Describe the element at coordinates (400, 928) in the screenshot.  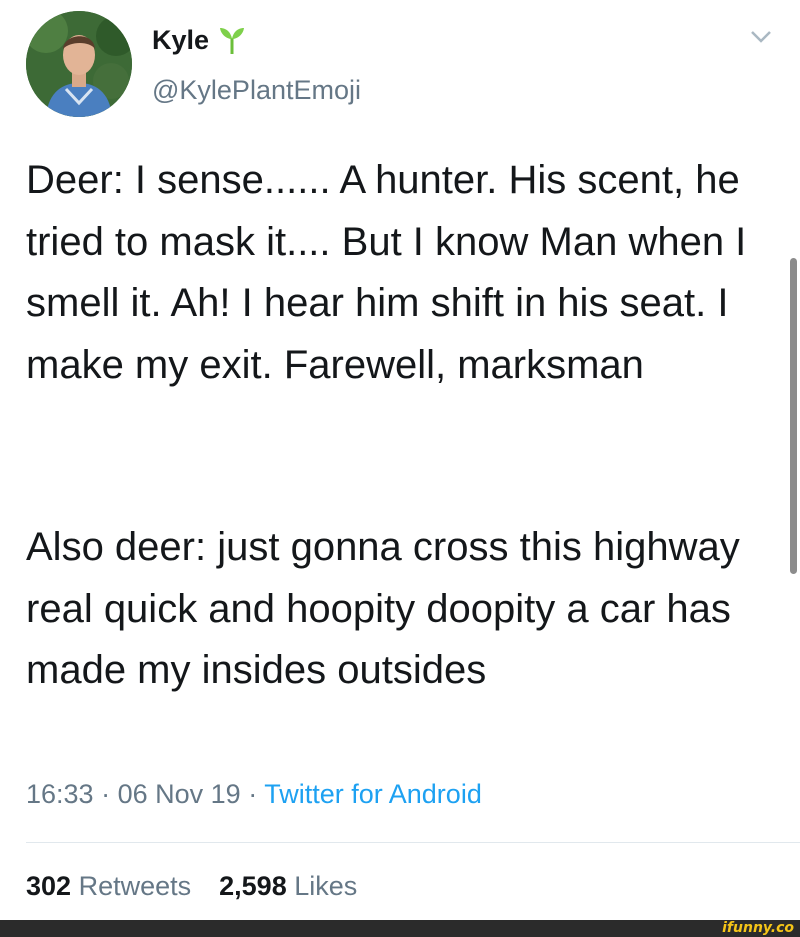
I see `watermark-bar: ifunny.co` at that location.